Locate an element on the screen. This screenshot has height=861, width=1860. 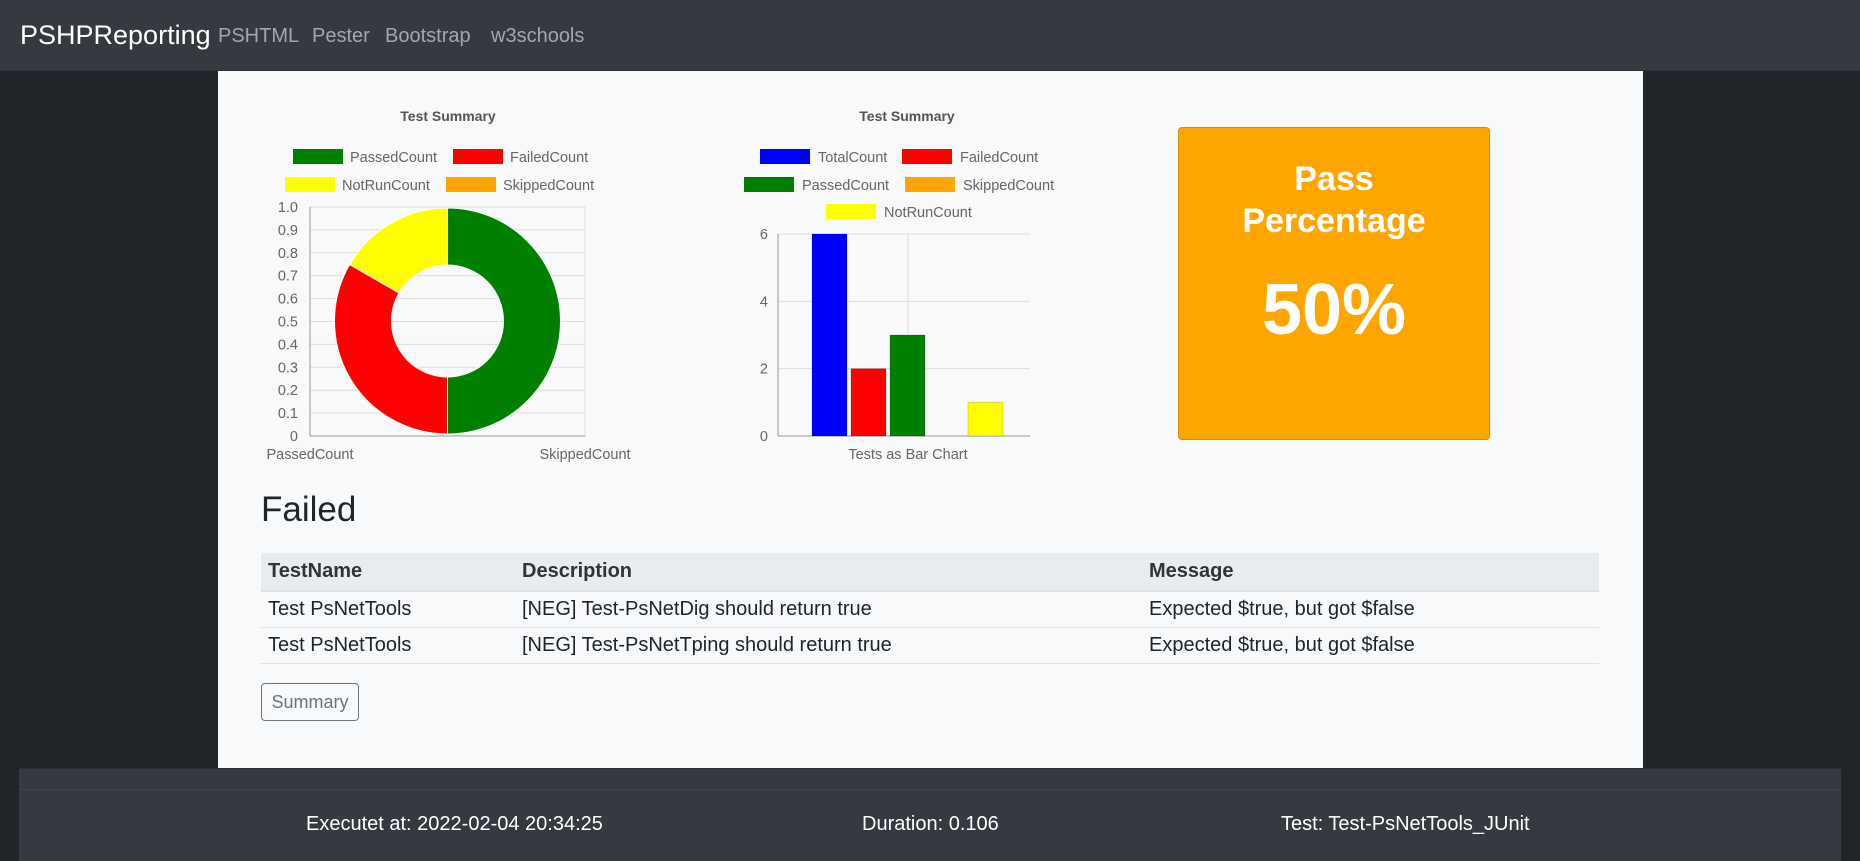
cell-description: [NEG] Test-PsNetDig should return true is located at coordinates (828, 609).